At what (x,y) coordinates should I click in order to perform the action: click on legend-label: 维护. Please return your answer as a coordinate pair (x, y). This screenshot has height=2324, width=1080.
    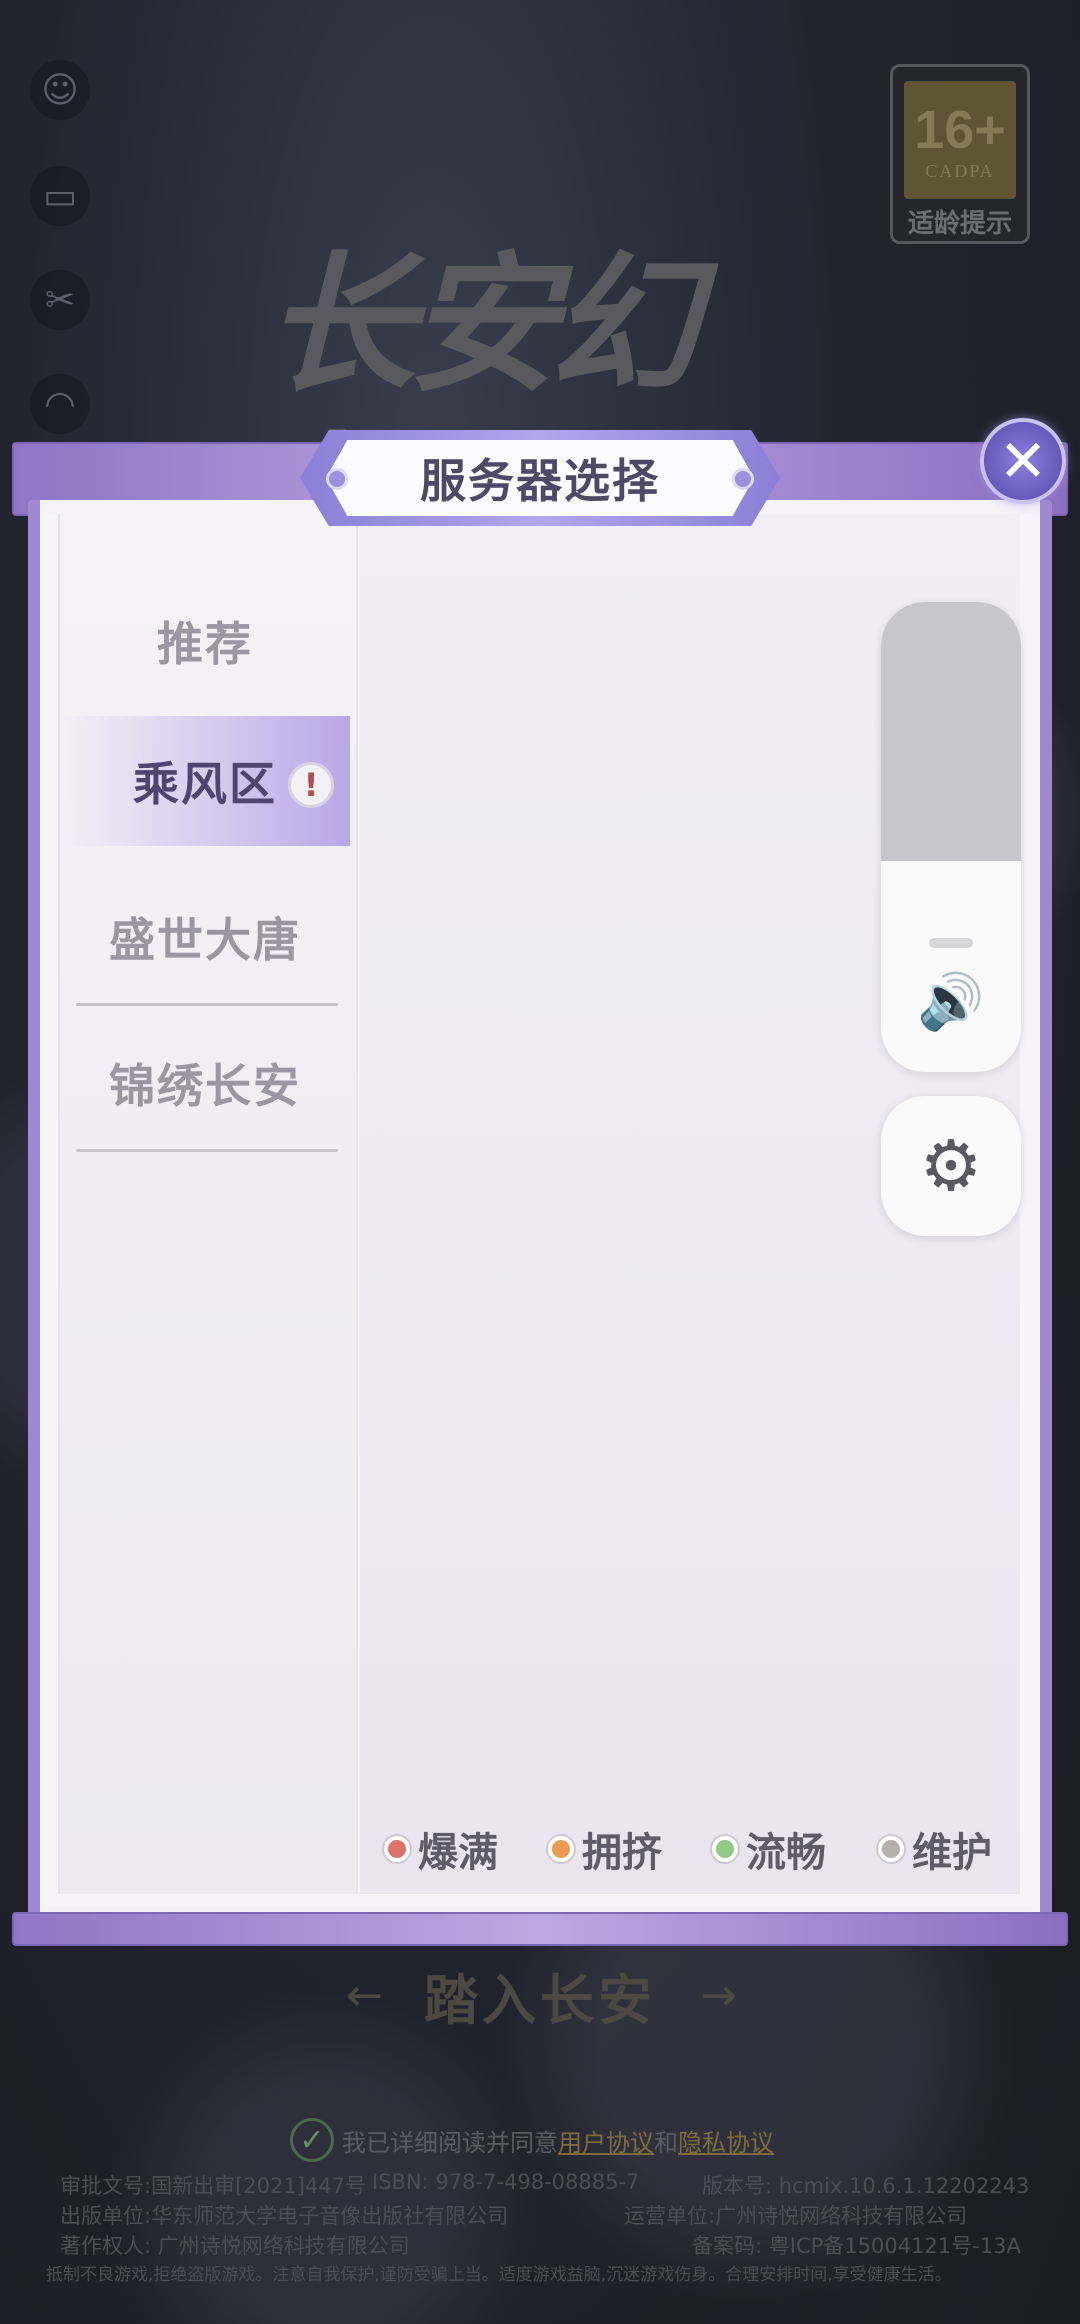
    Looking at the image, I should click on (952, 1853).